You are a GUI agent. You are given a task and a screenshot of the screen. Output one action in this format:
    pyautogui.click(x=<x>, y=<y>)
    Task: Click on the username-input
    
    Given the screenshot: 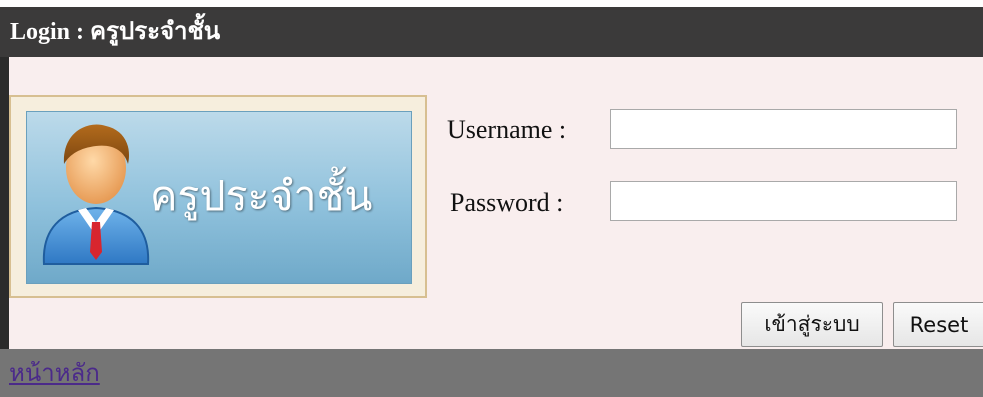 What is the action you would take?
    pyautogui.click(x=783, y=129)
    